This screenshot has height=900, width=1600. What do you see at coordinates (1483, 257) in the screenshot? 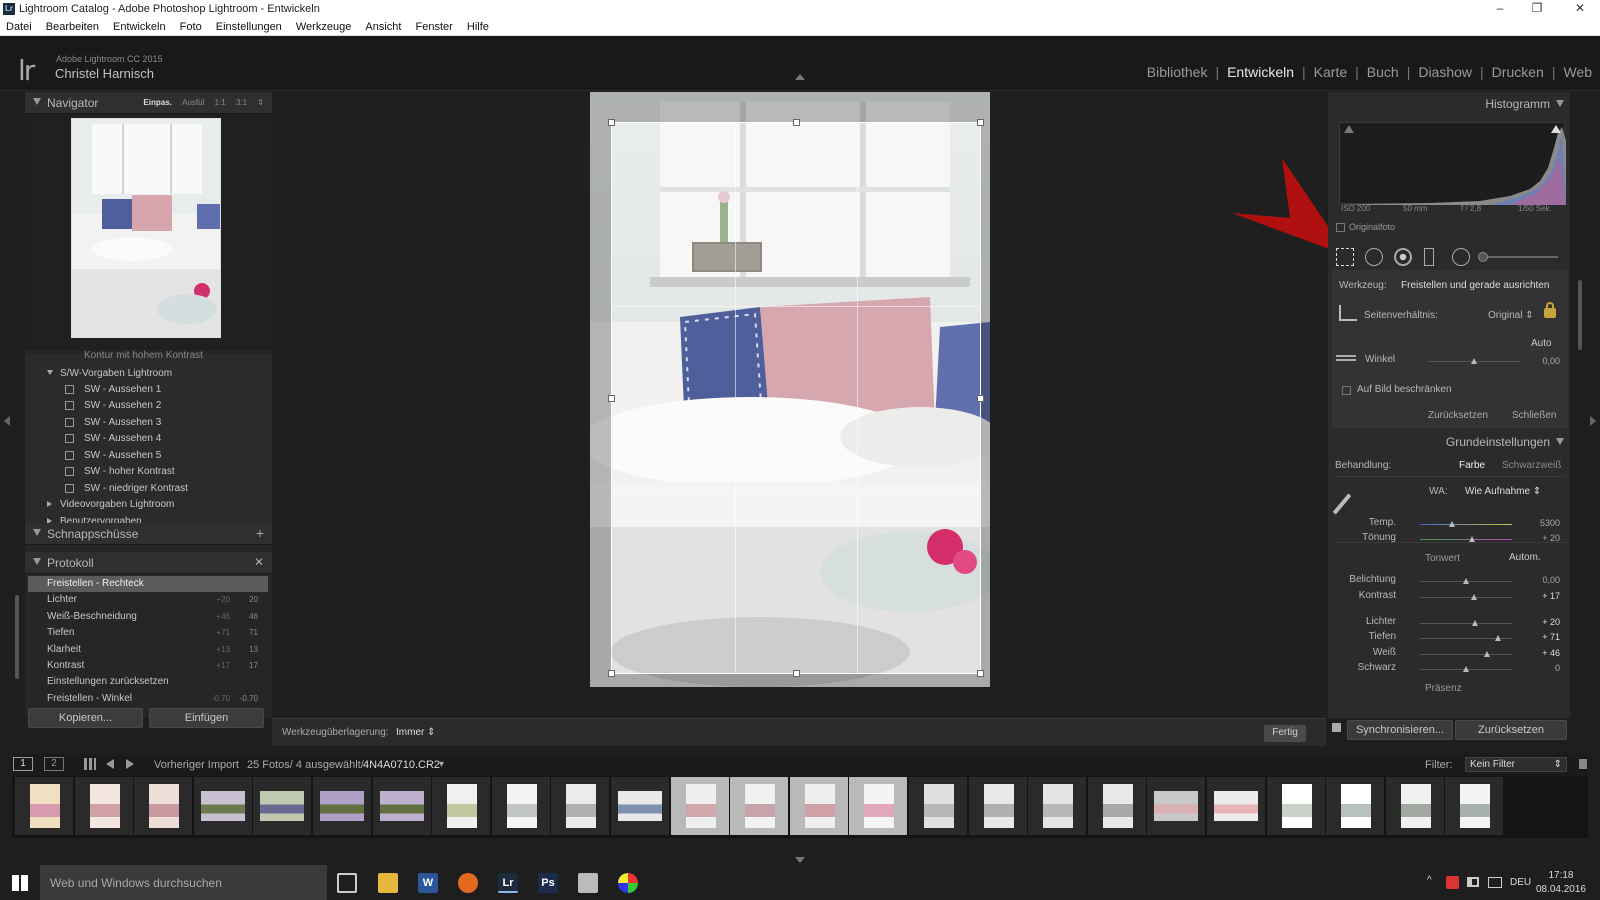
I see `adjustment-brush-icon` at bounding box center [1483, 257].